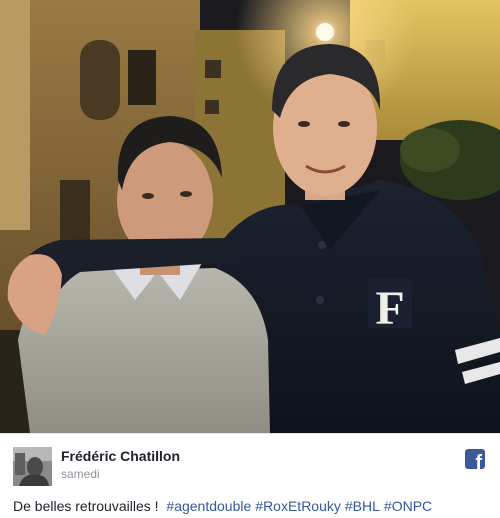 The width and height of the screenshot is (500, 518). I want to click on jacket-logo-af: A&F, so click(381, 289).